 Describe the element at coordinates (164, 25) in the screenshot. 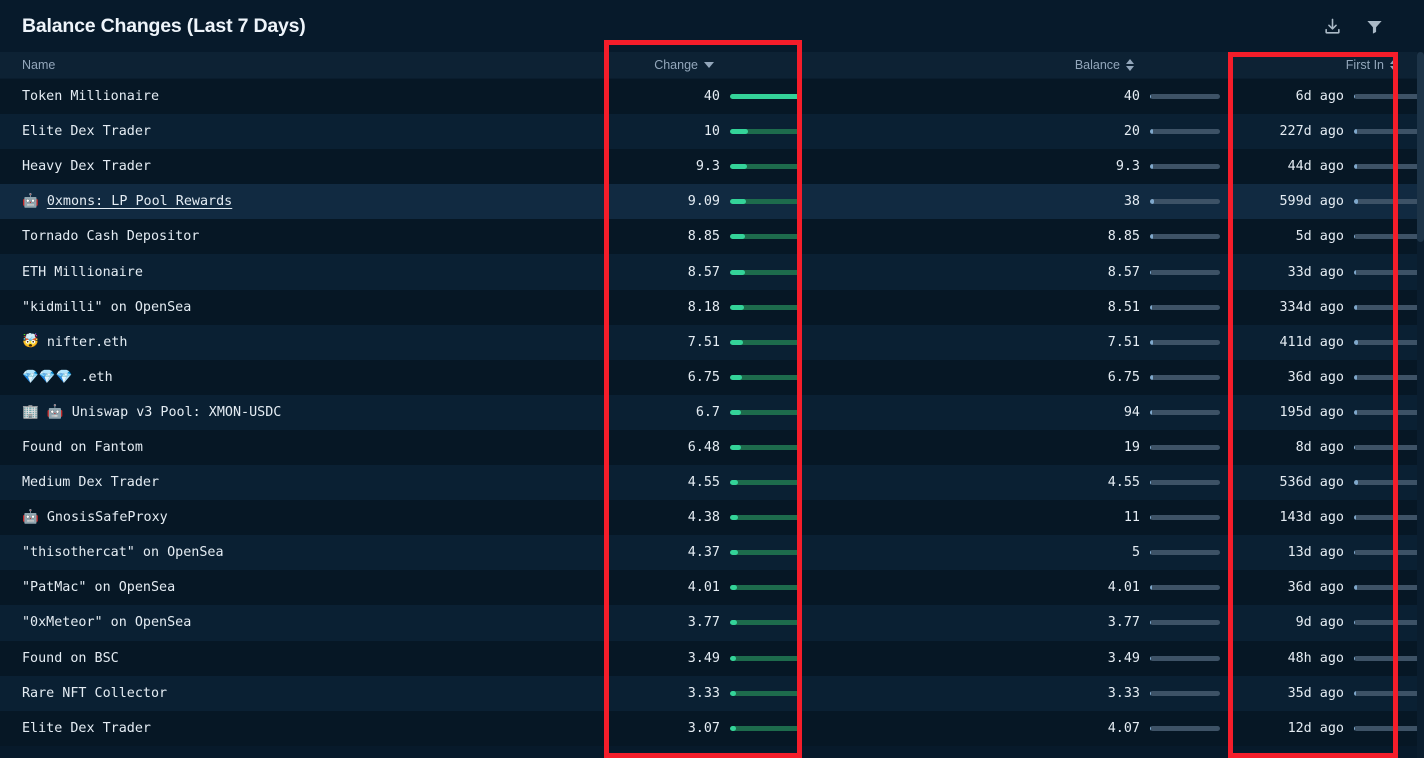

I see `page-title: Balance Changes (Last 7 Days)` at that location.